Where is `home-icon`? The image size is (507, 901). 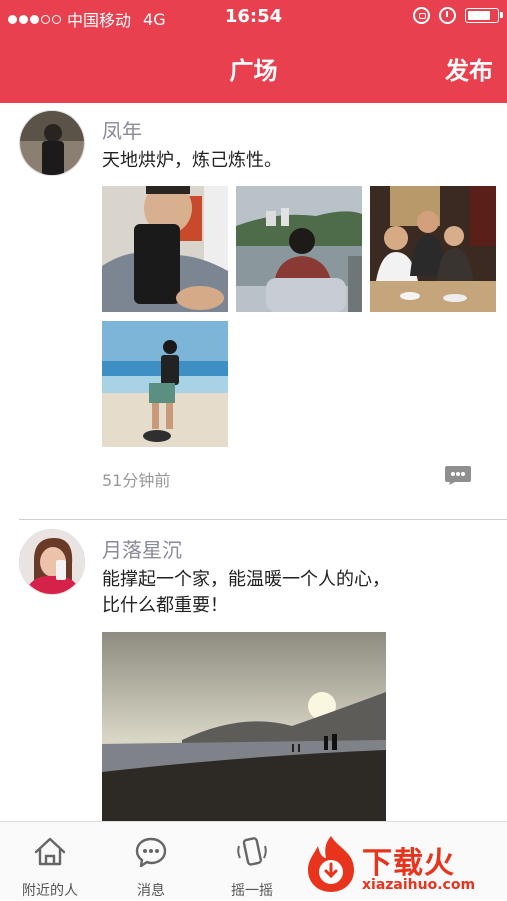
home-icon is located at coordinates (50, 851).